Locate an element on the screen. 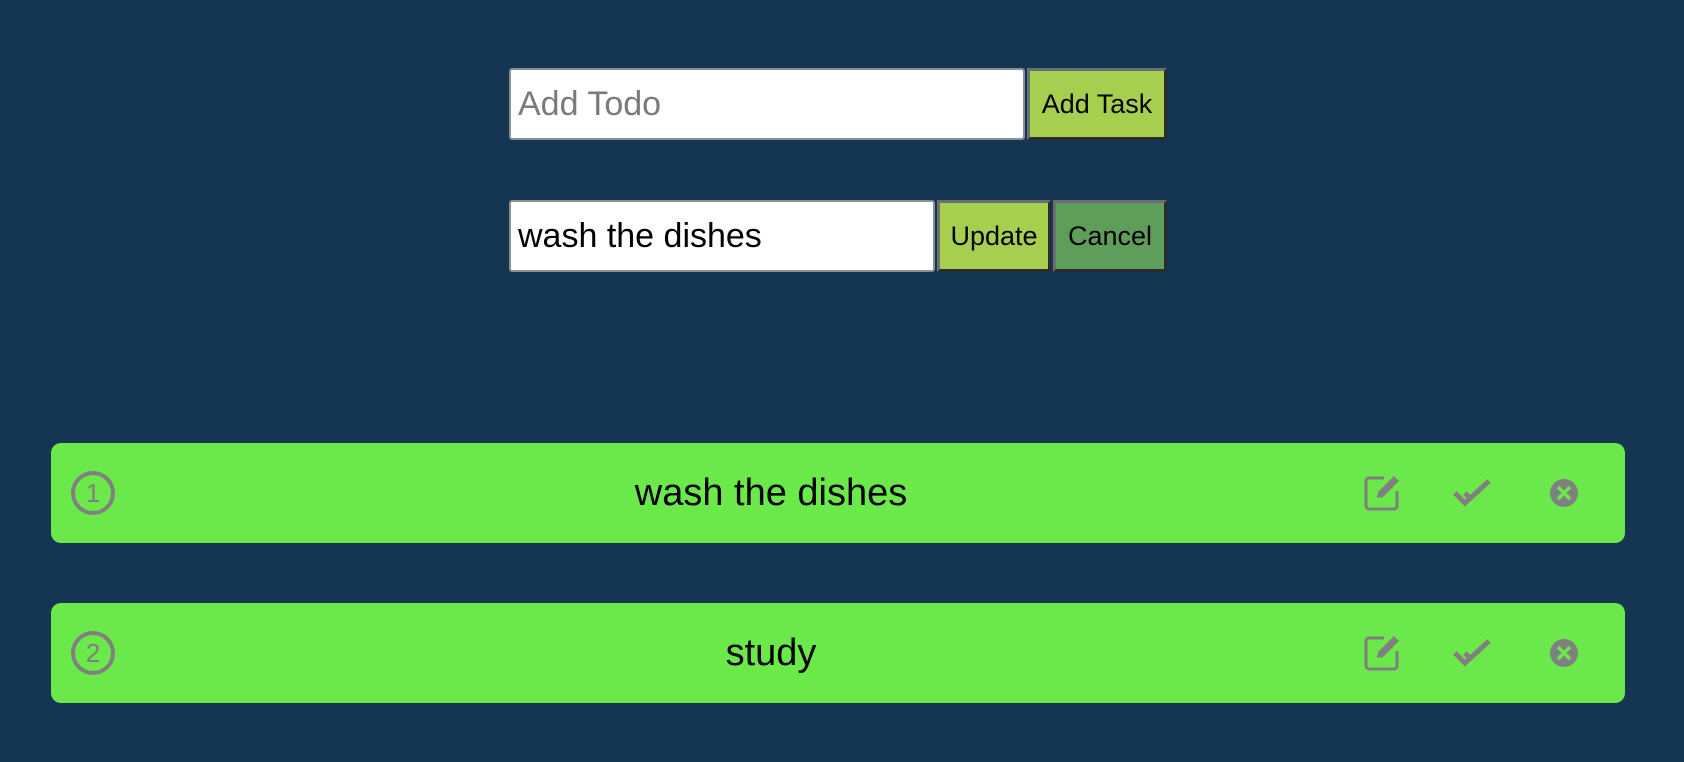 Image resolution: width=1684 pixels, height=762 pixels. todo-item: 2 study is located at coordinates (838, 653).